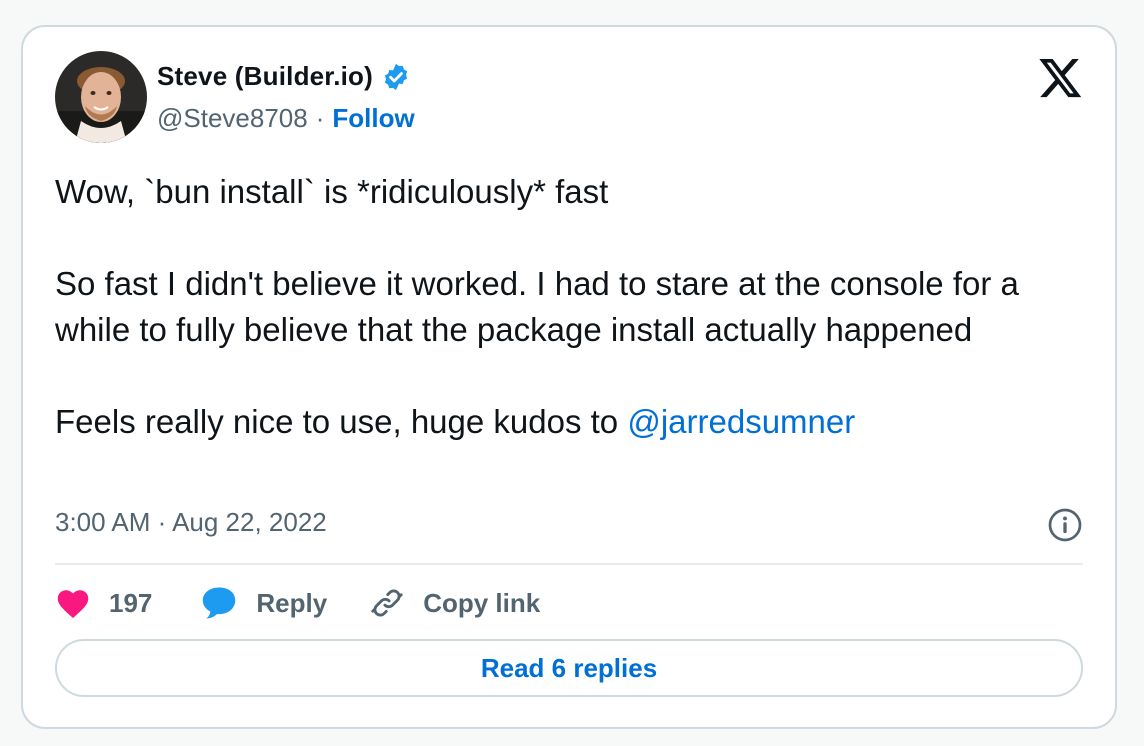 The width and height of the screenshot is (1144, 746). What do you see at coordinates (292, 602) in the screenshot?
I see `reply-label: Reply` at bounding box center [292, 602].